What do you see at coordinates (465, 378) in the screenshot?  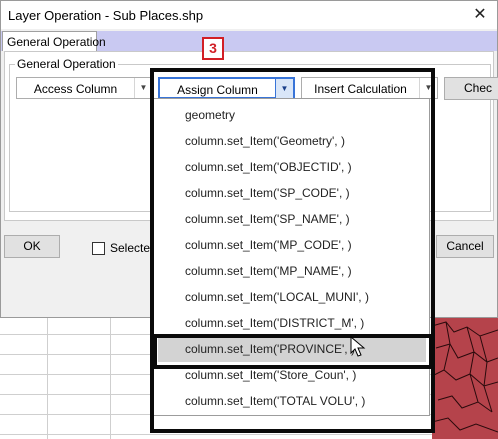 I see `background-map` at bounding box center [465, 378].